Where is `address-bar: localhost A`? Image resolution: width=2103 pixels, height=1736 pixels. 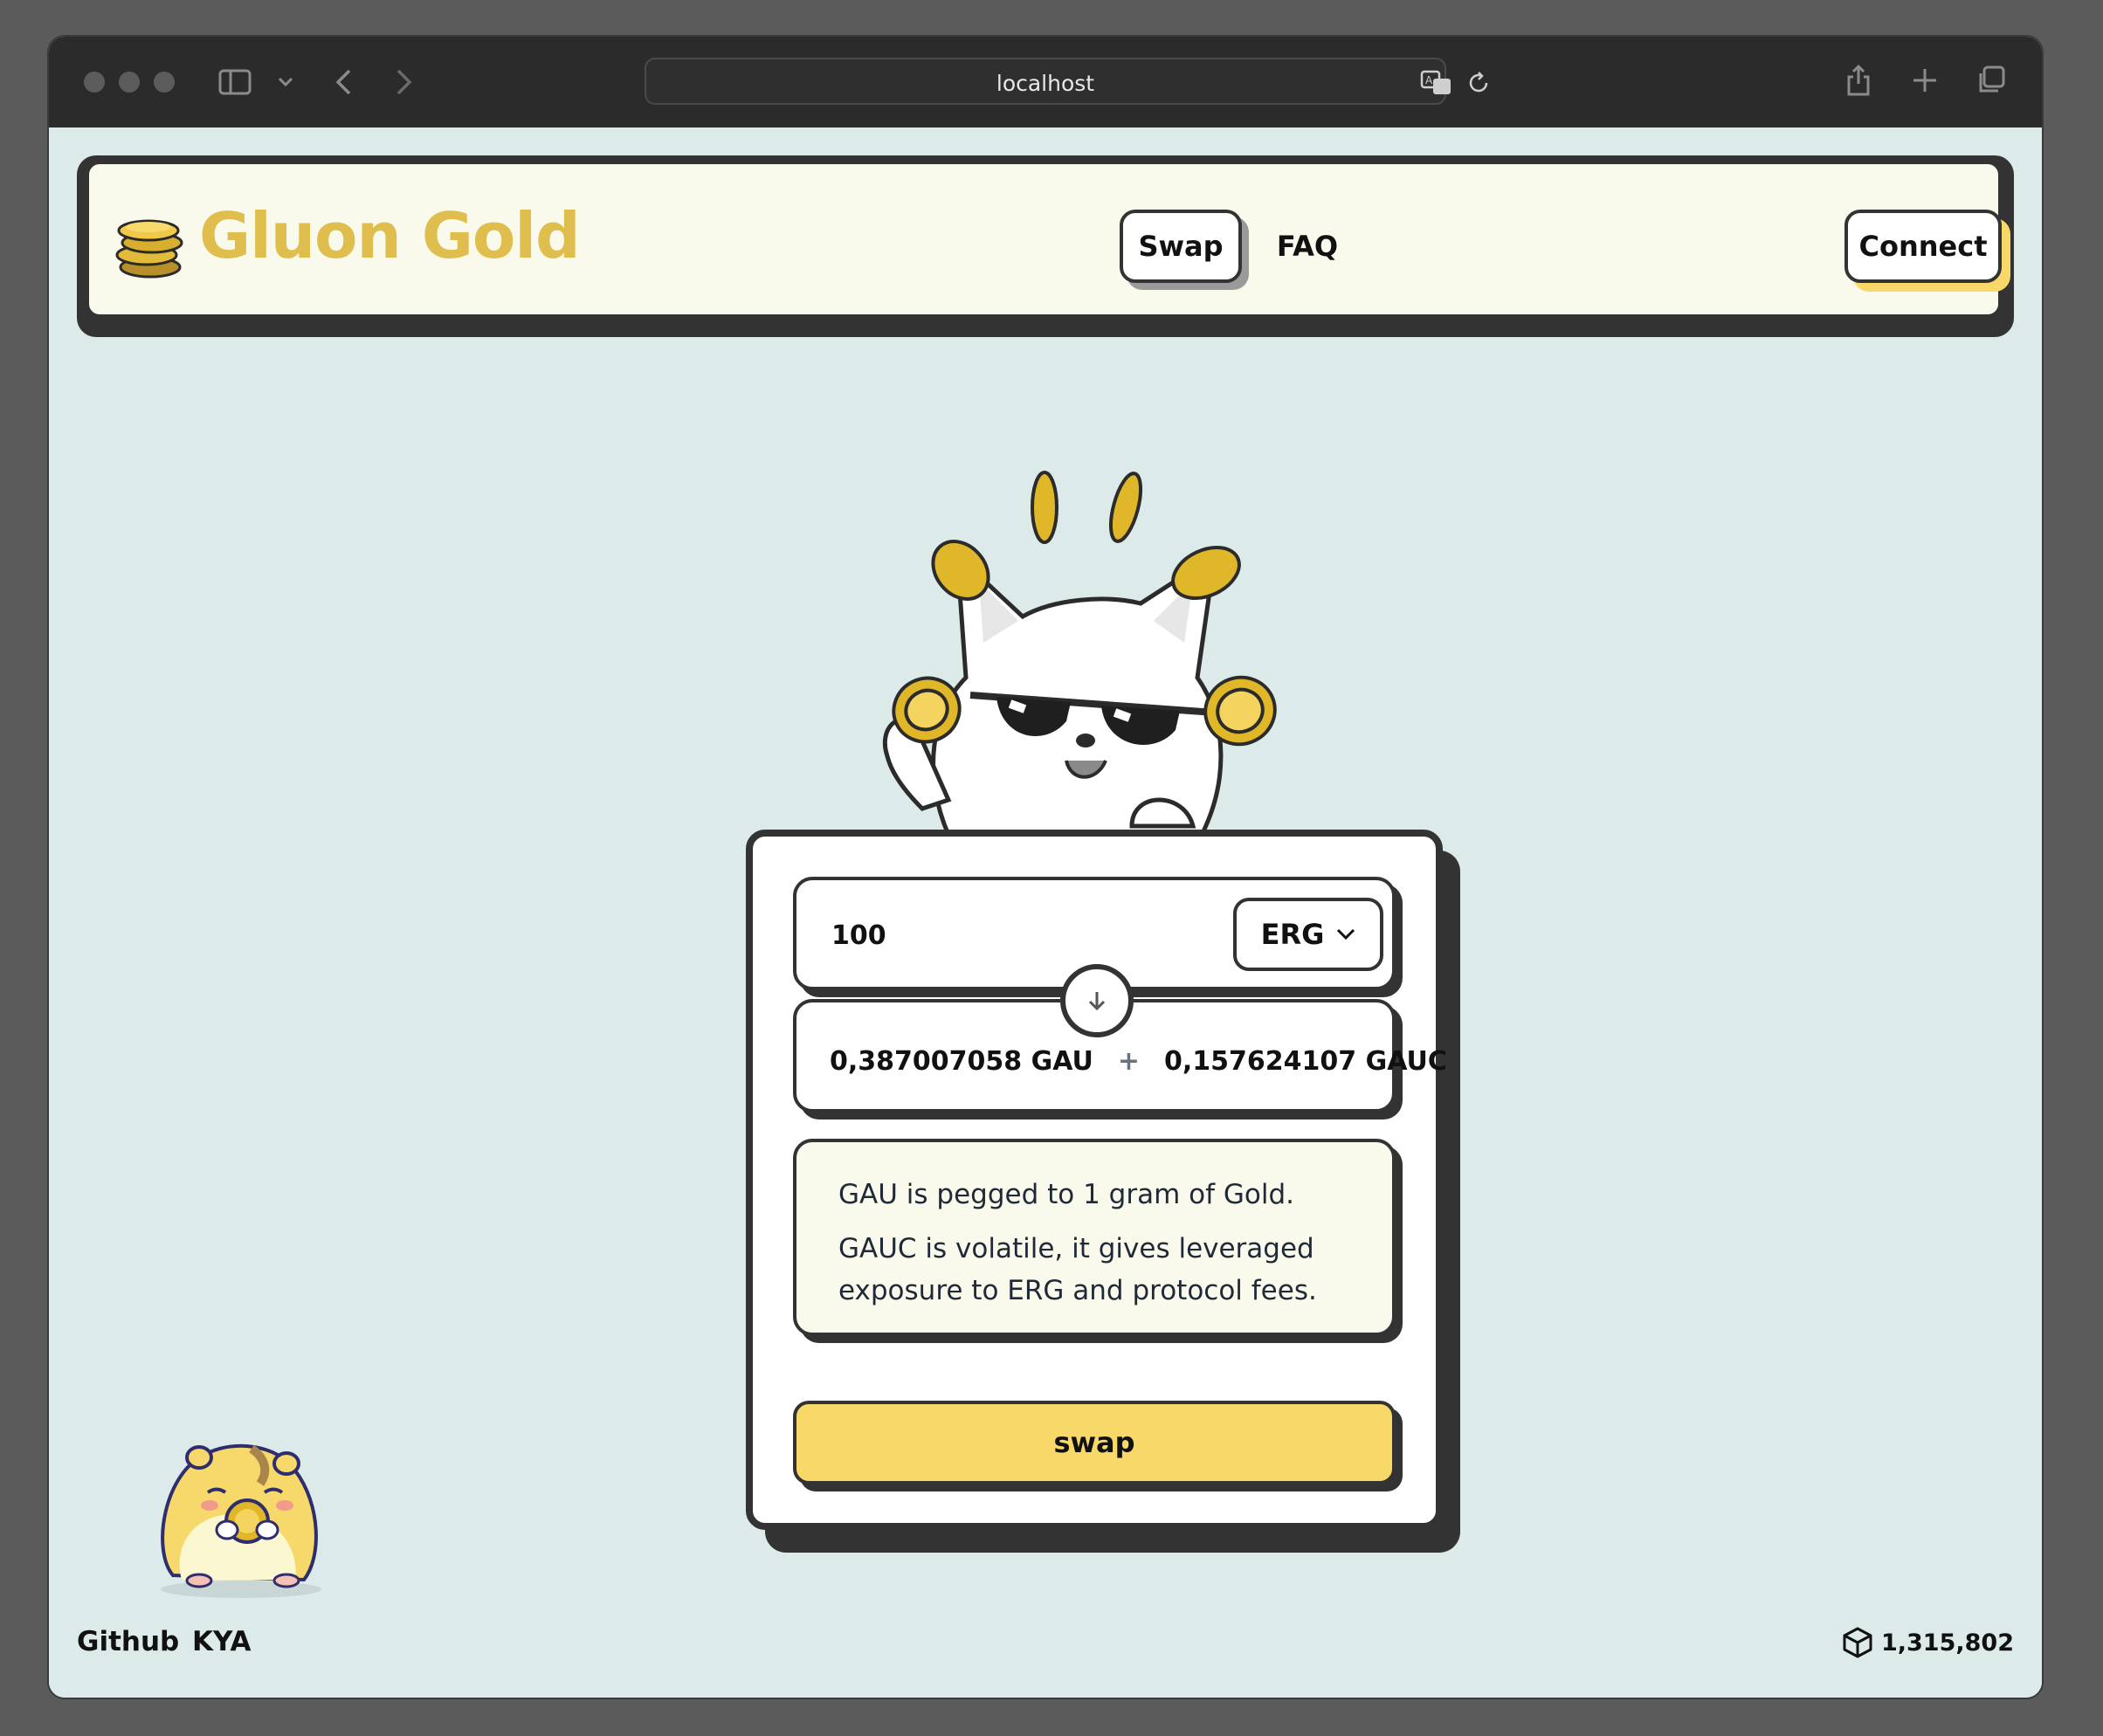 address-bar: localhost A is located at coordinates (1066, 81).